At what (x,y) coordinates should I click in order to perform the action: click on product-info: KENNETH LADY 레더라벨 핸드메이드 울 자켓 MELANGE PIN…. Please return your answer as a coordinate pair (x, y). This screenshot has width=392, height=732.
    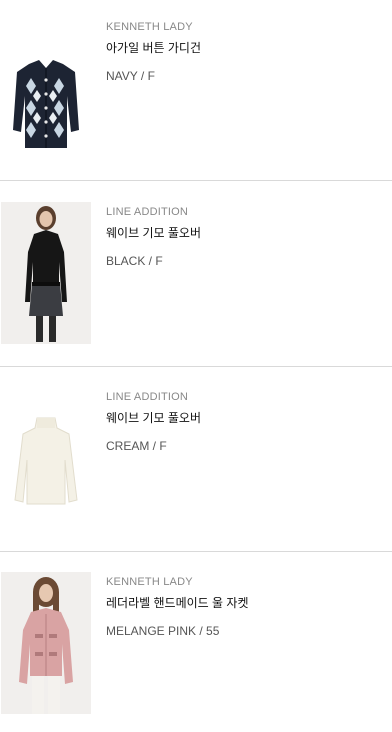
    Looking at the image, I should click on (245, 606).